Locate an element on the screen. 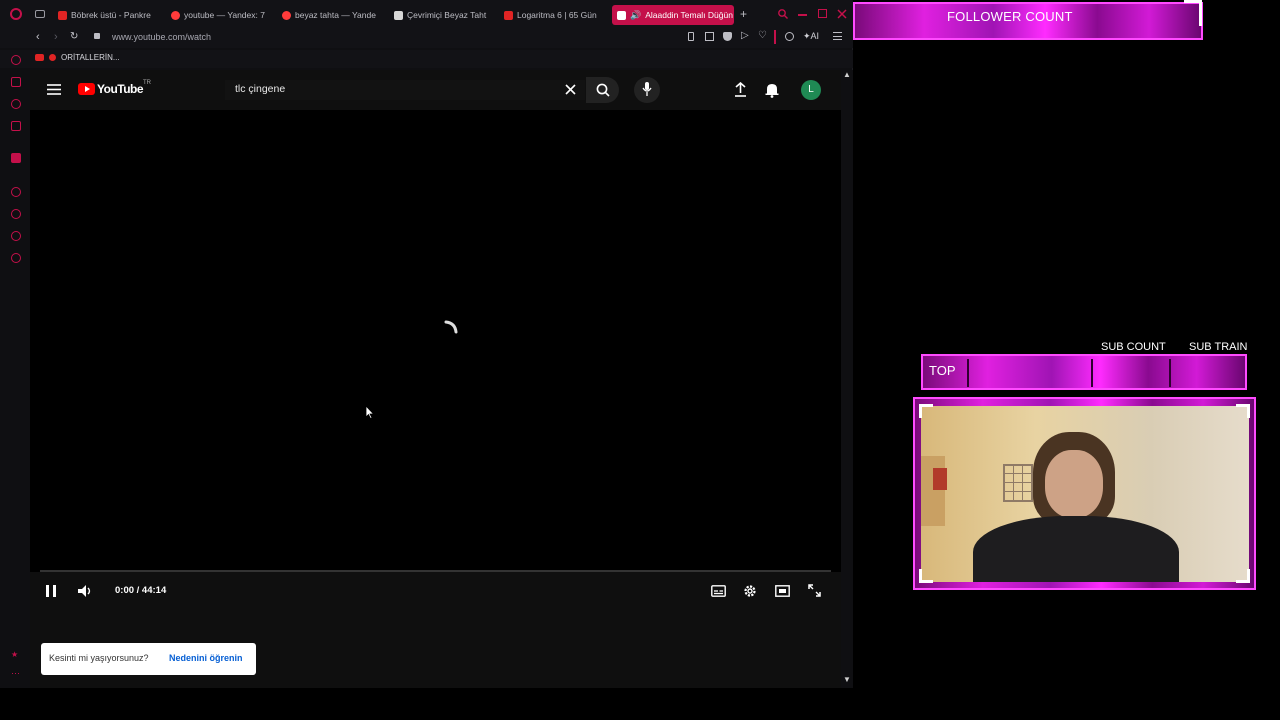  top-label: TOP is located at coordinates (942, 370).